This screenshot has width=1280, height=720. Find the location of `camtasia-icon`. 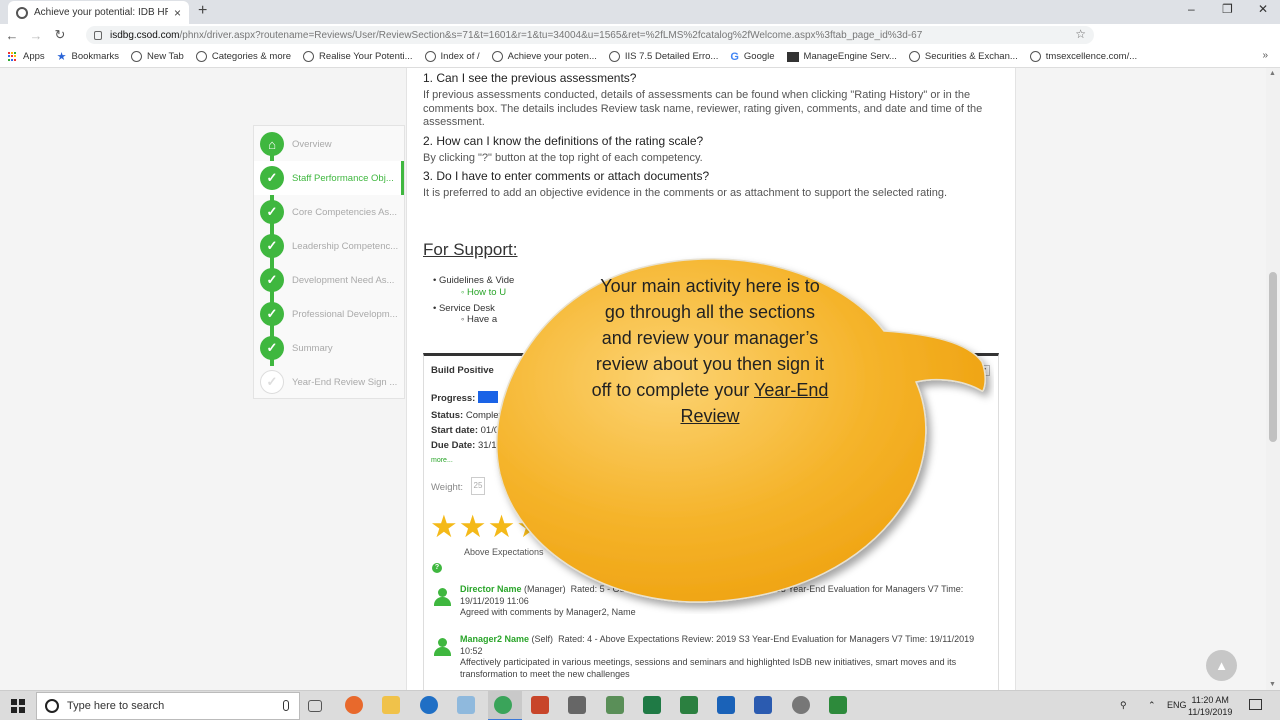

camtasia-icon is located at coordinates (837, 705).